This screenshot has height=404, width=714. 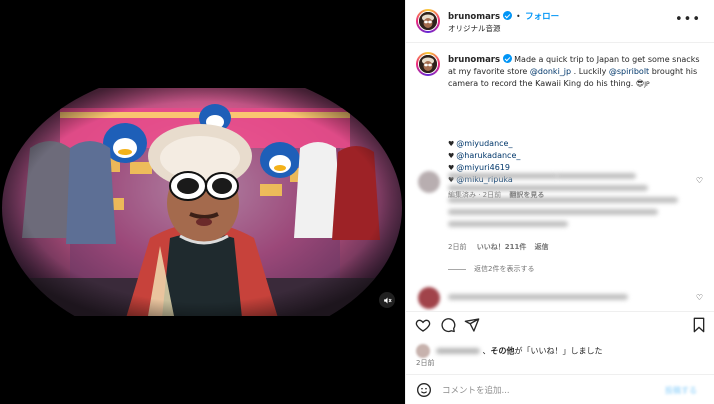 I want to click on mention-link: @miyuri4619, so click(x=483, y=167).